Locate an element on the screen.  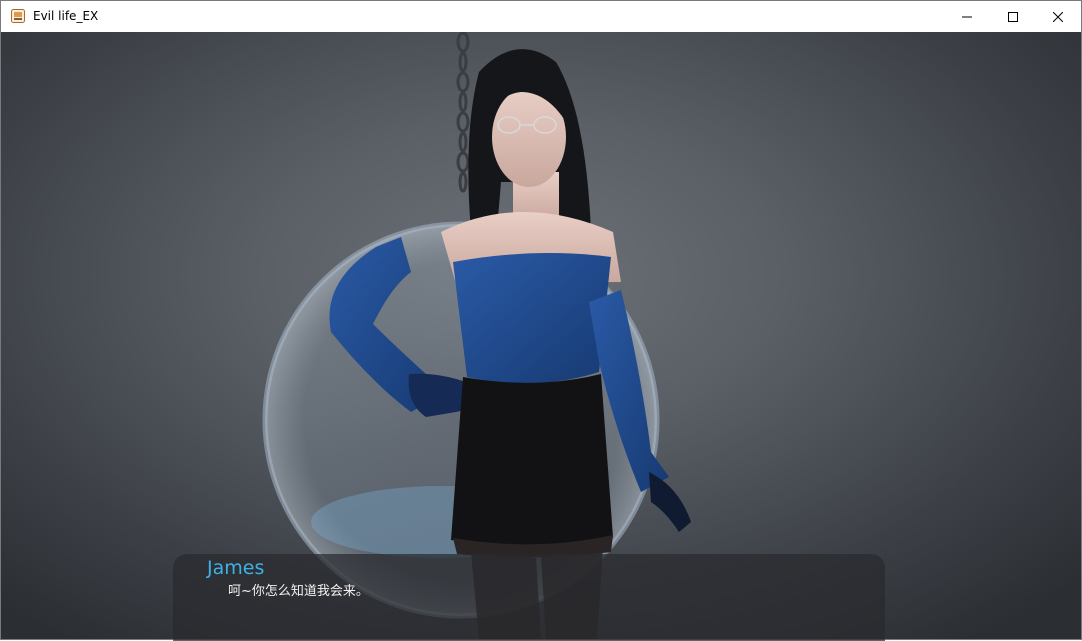
dialogue-text: 呵~你怎么知道我会来。 is located at coordinates (298, 591).